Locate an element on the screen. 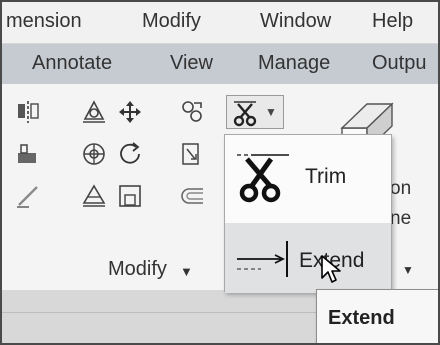 This screenshot has height=345, width=440. trim-split-button: ▼ is located at coordinates (255, 112).